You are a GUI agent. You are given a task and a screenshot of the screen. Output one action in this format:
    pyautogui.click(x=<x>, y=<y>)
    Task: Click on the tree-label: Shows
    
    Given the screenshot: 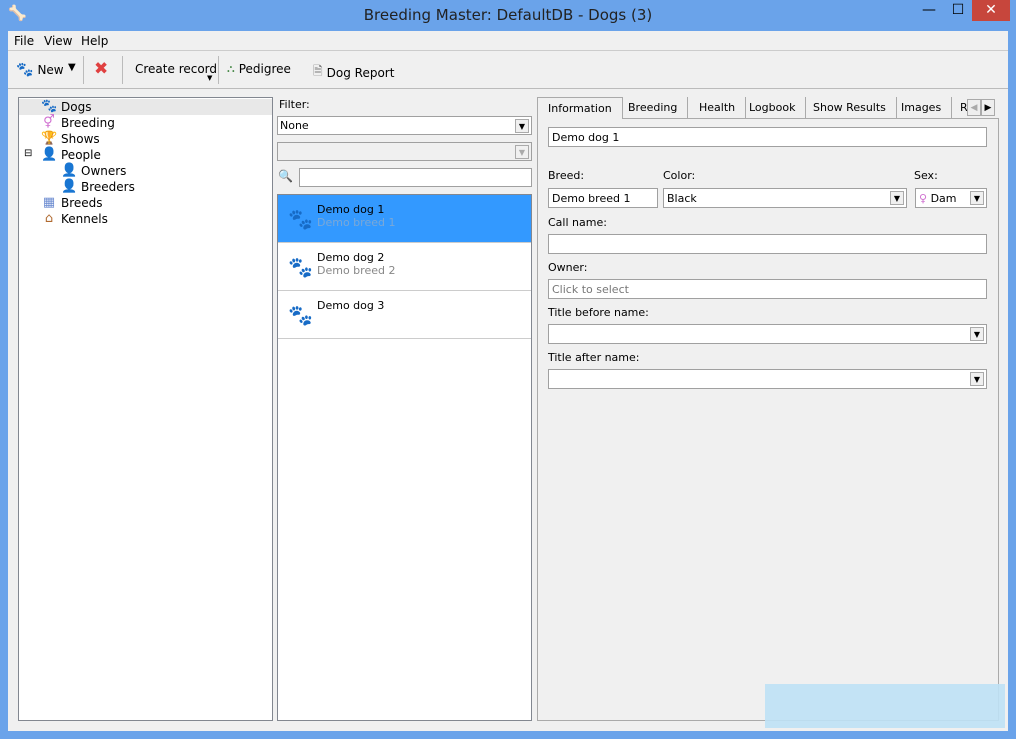 What is the action you would take?
    pyautogui.click(x=80, y=139)
    